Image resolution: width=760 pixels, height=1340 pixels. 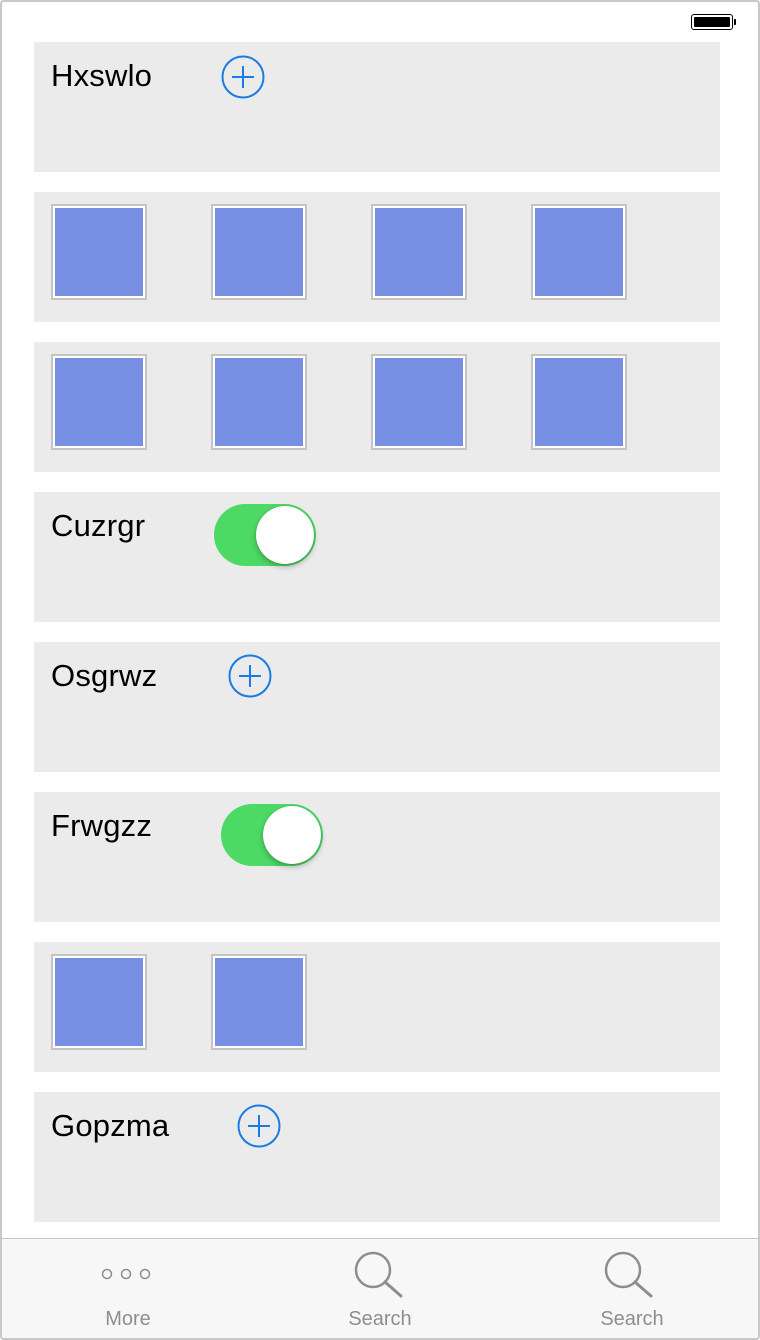 What do you see at coordinates (377, 557) in the screenshot?
I see `row-cuzrgr: Cuzrgr` at bounding box center [377, 557].